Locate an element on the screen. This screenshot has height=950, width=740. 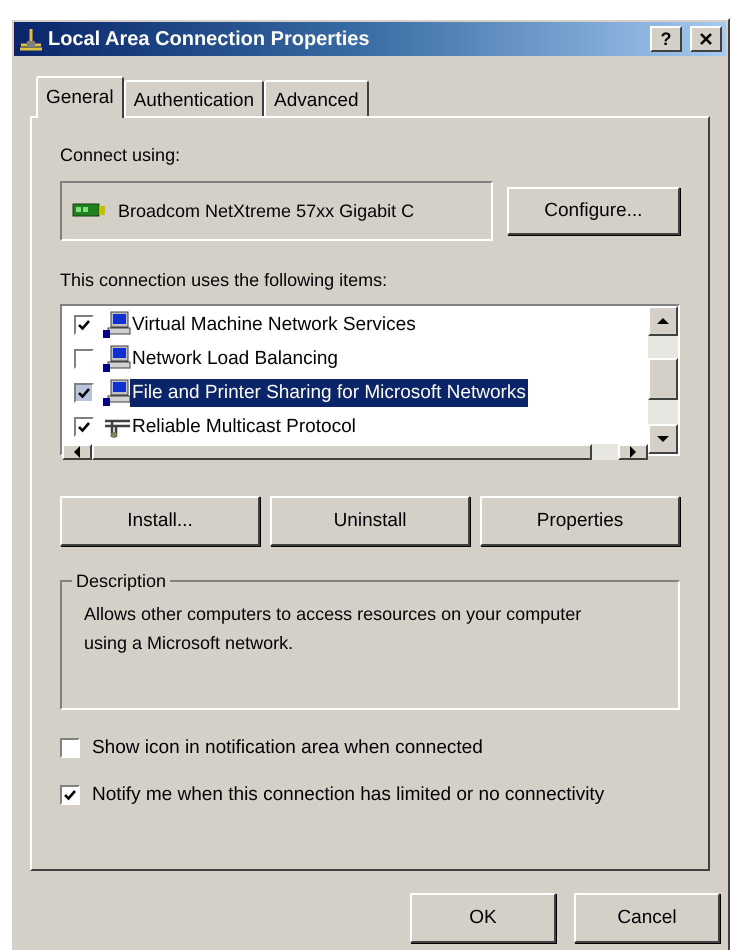
list-item: Virtual Machine Network Services is located at coordinates (274, 325).